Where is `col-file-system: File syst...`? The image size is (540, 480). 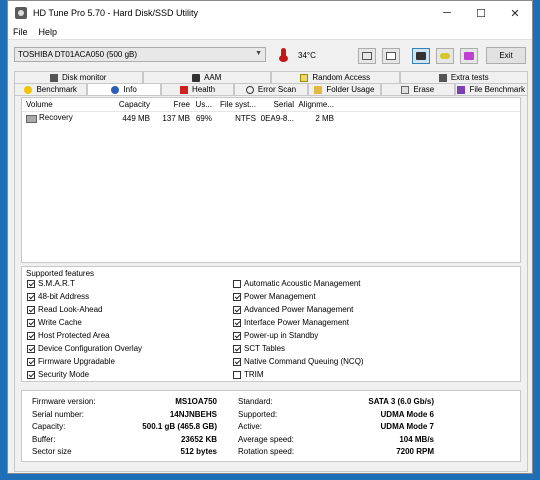 col-file-system: File syst... is located at coordinates (234, 104).